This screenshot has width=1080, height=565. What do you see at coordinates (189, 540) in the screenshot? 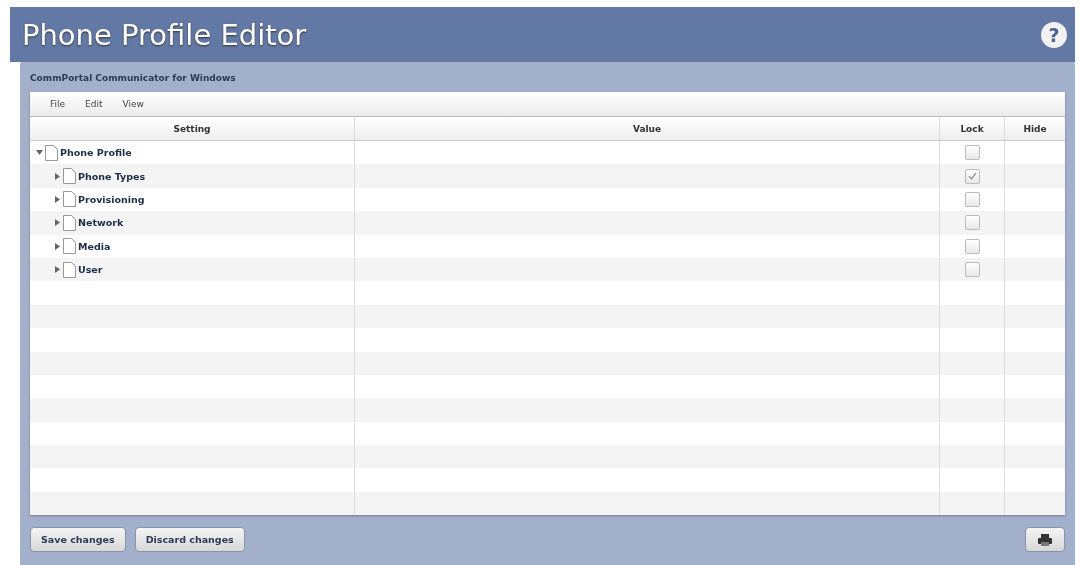
I see `action-button: Discard changes` at bounding box center [189, 540].